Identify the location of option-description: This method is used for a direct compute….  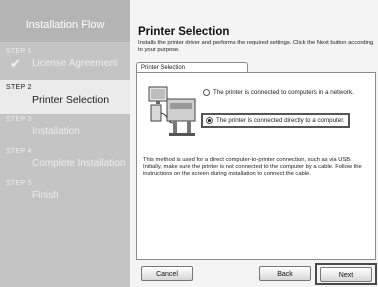
(252, 167).